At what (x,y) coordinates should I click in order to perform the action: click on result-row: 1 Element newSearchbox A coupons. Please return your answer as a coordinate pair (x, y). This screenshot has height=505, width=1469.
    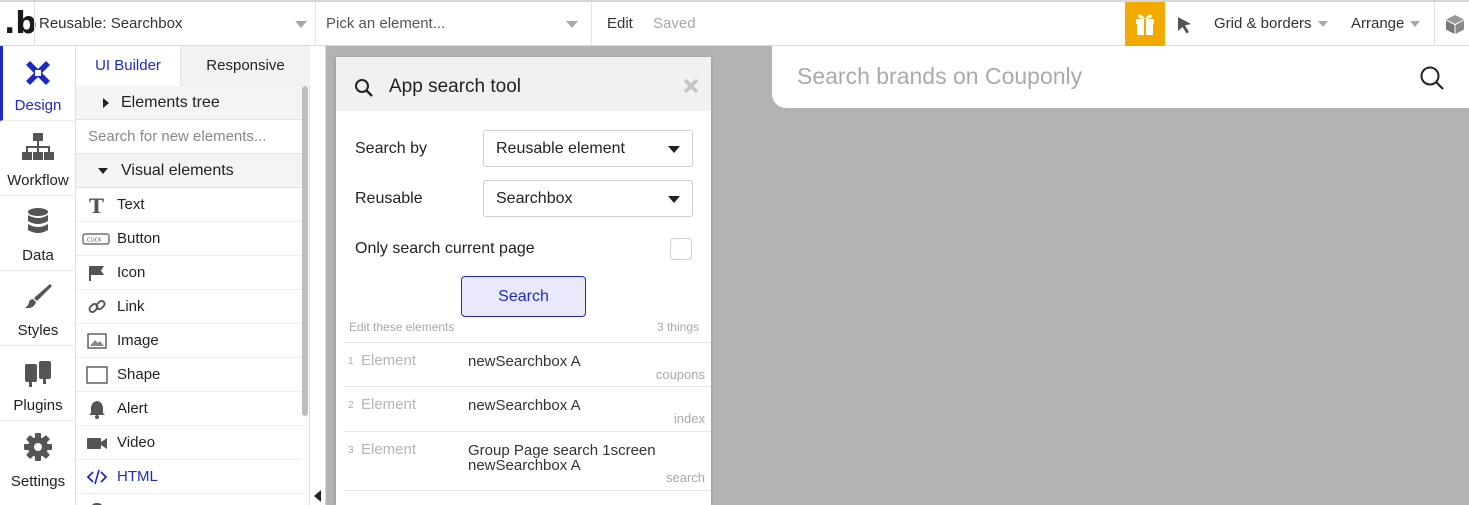
    Looking at the image, I should click on (527, 364).